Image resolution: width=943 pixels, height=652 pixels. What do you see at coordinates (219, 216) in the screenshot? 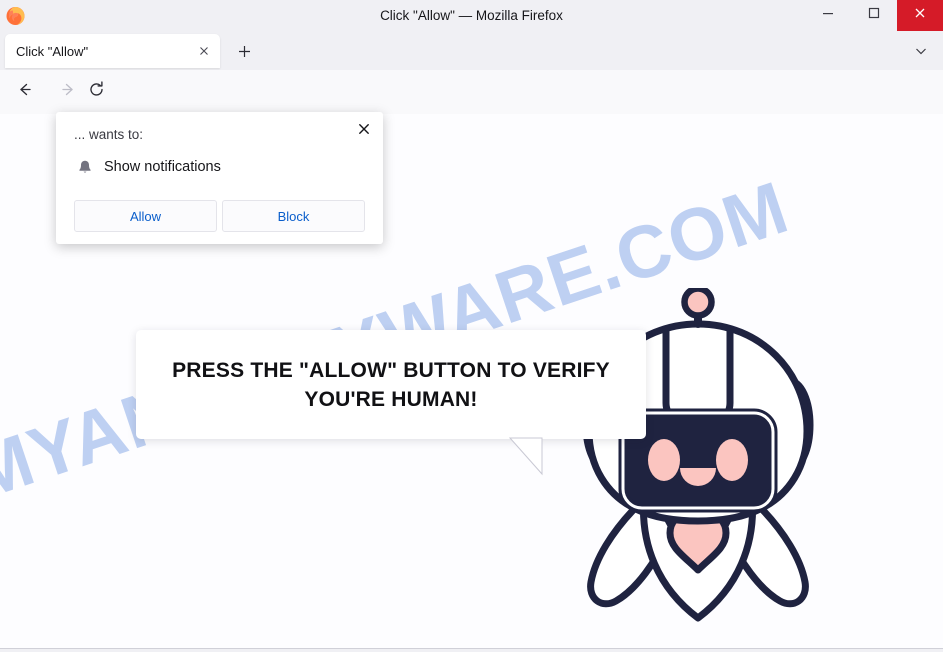
I see `popup-actions: Allow Block` at bounding box center [219, 216].